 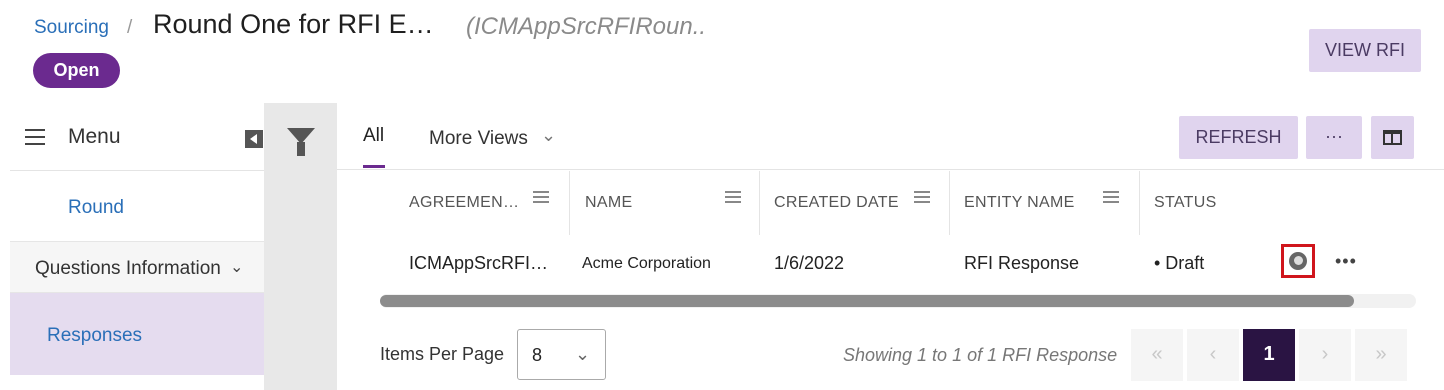 I want to click on status-badge: Open, so click(x=76, y=70).